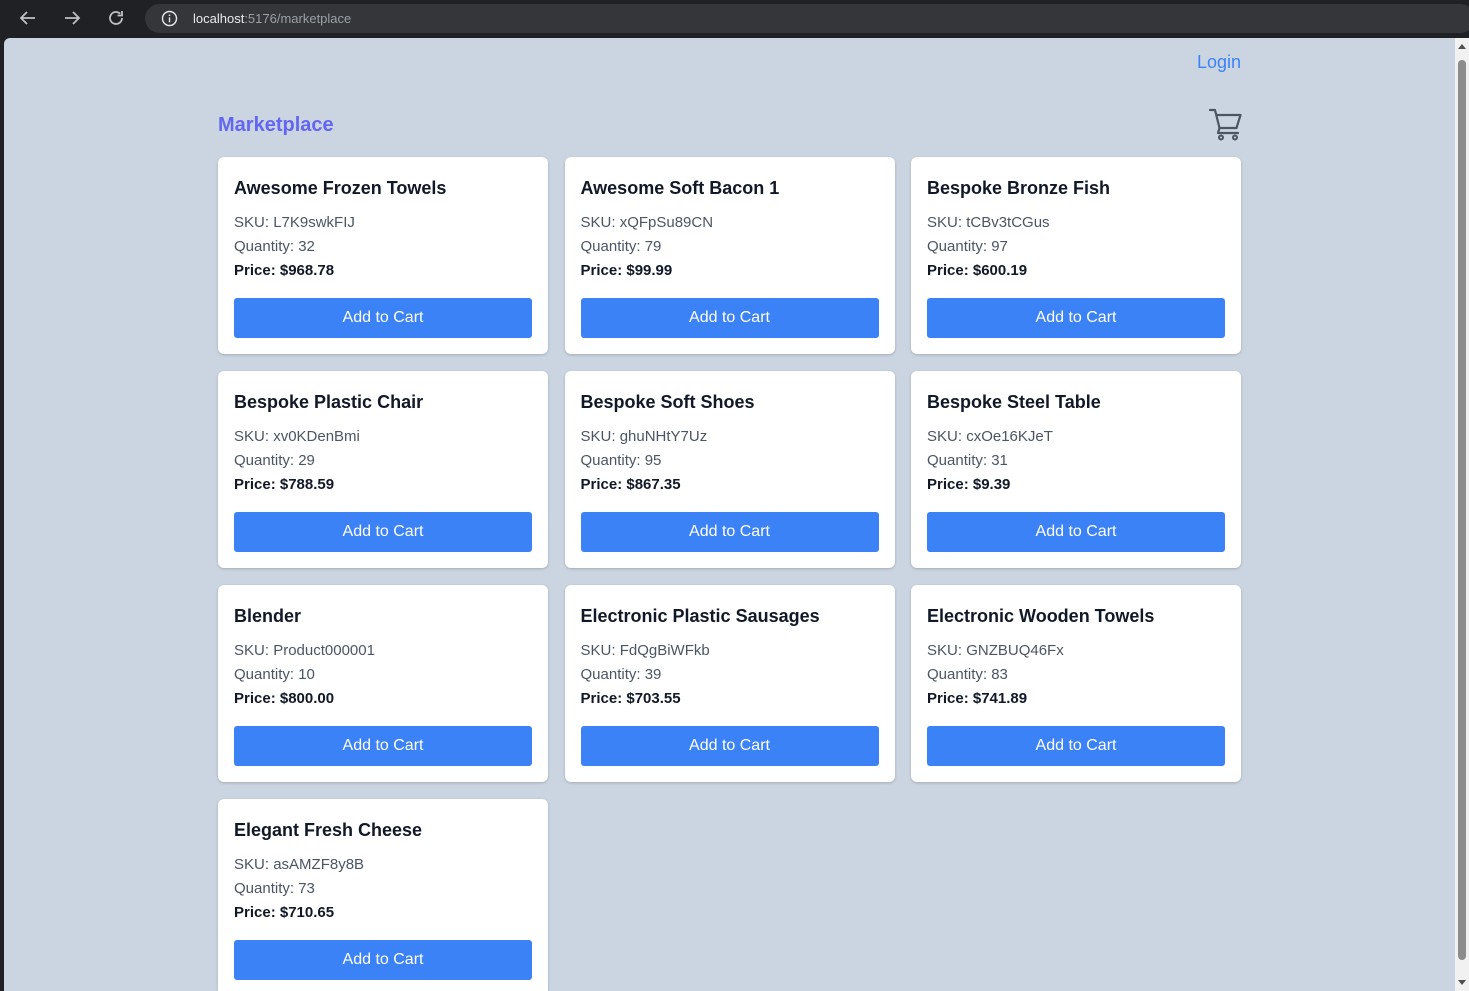  What do you see at coordinates (1076, 485) in the screenshot?
I see `product-price: Price: $9.39` at bounding box center [1076, 485].